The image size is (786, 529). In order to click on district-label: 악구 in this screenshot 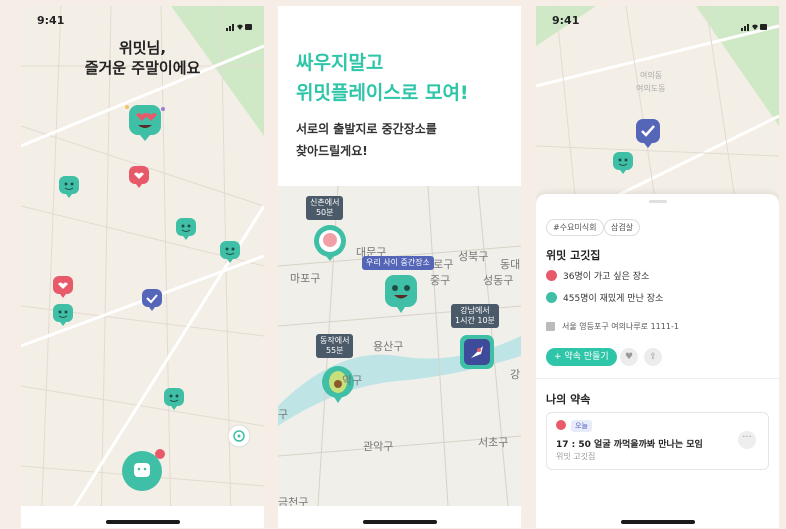, I will do `click(352, 380)`.